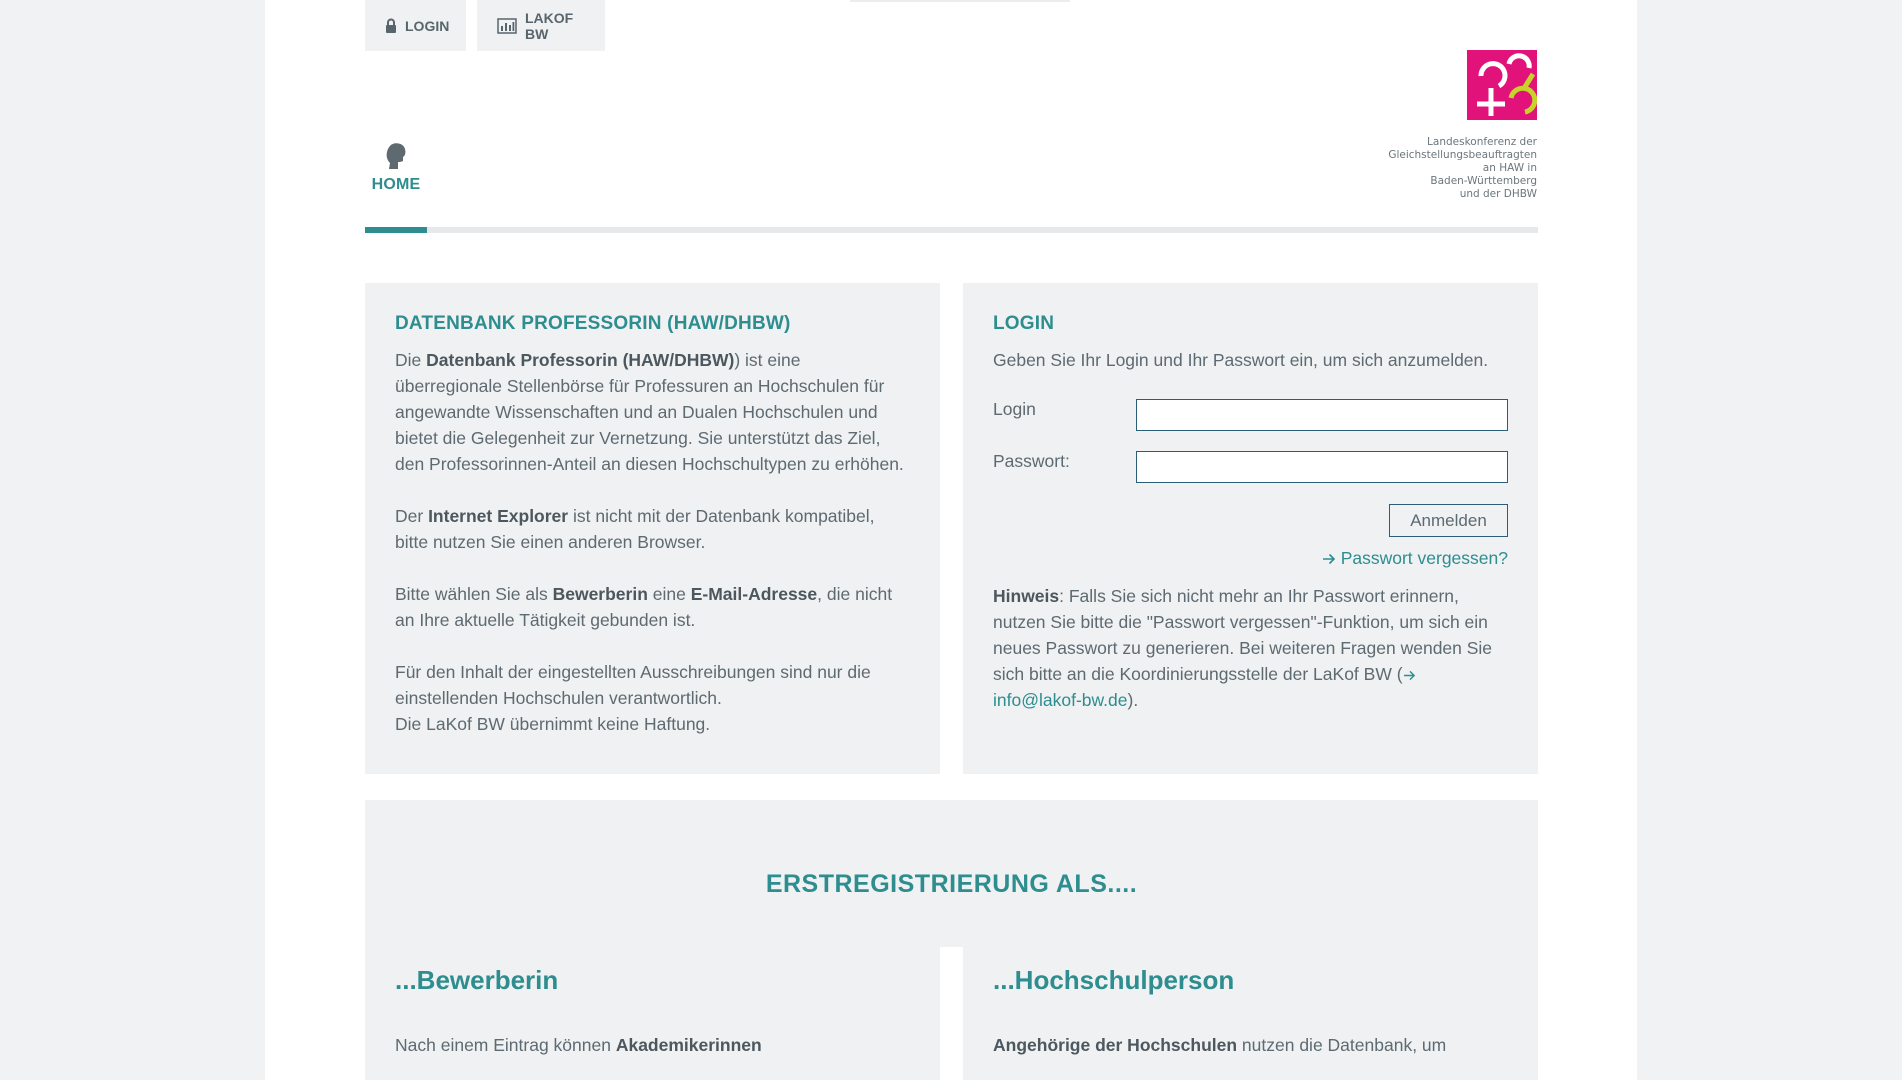 The image size is (1902, 1080). I want to click on header-shadow, so click(960, 1).